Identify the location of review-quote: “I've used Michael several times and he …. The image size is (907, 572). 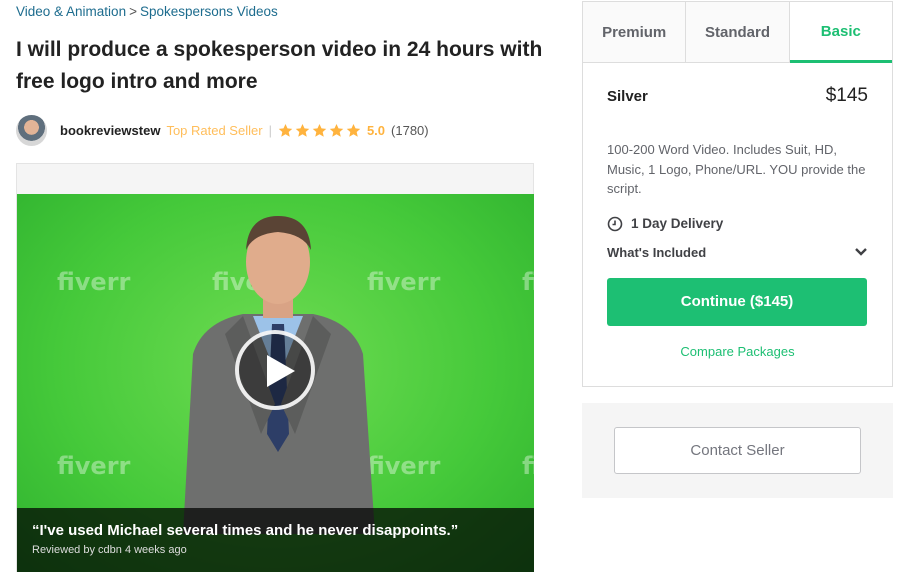
(275, 526).